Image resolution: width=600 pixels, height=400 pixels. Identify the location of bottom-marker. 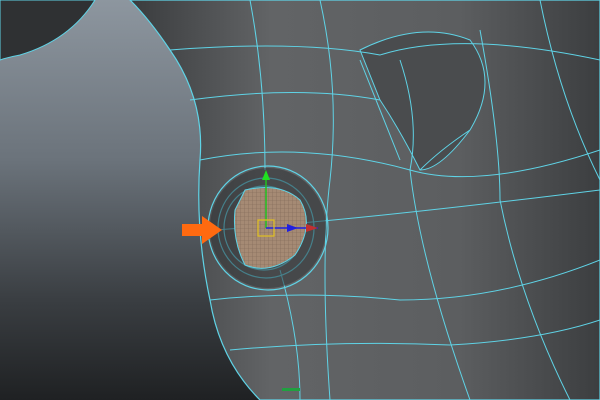
(291, 389).